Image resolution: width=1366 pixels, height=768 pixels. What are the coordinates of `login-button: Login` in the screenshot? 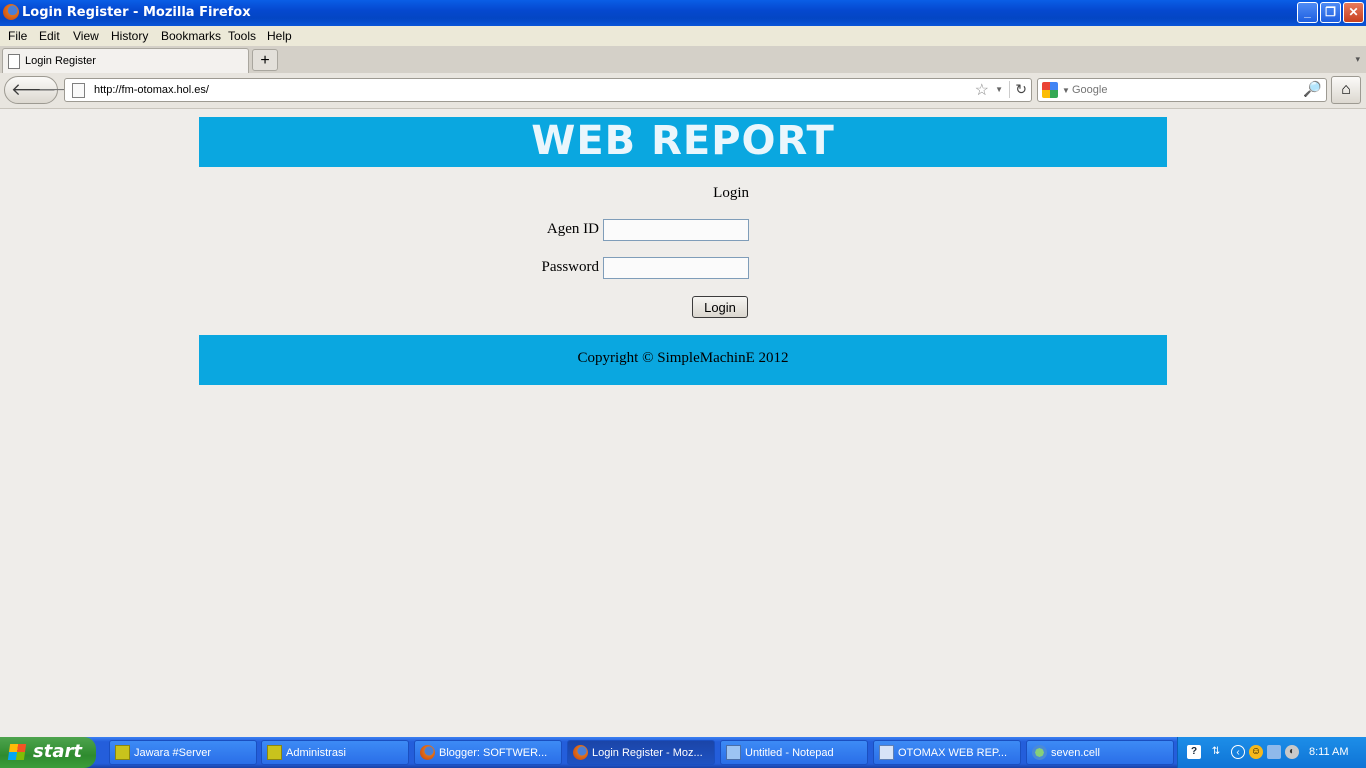 It's located at (720, 307).